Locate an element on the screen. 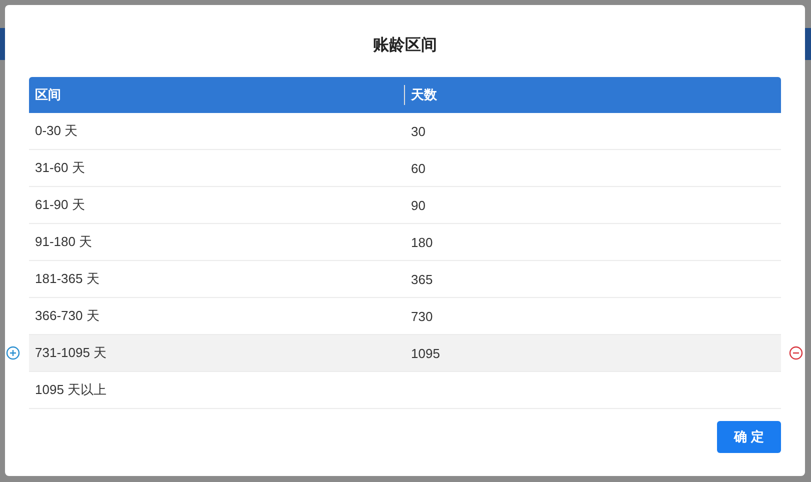 The width and height of the screenshot is (811, 482). table-cell-text: 730 is located at coordinates (422, 316).